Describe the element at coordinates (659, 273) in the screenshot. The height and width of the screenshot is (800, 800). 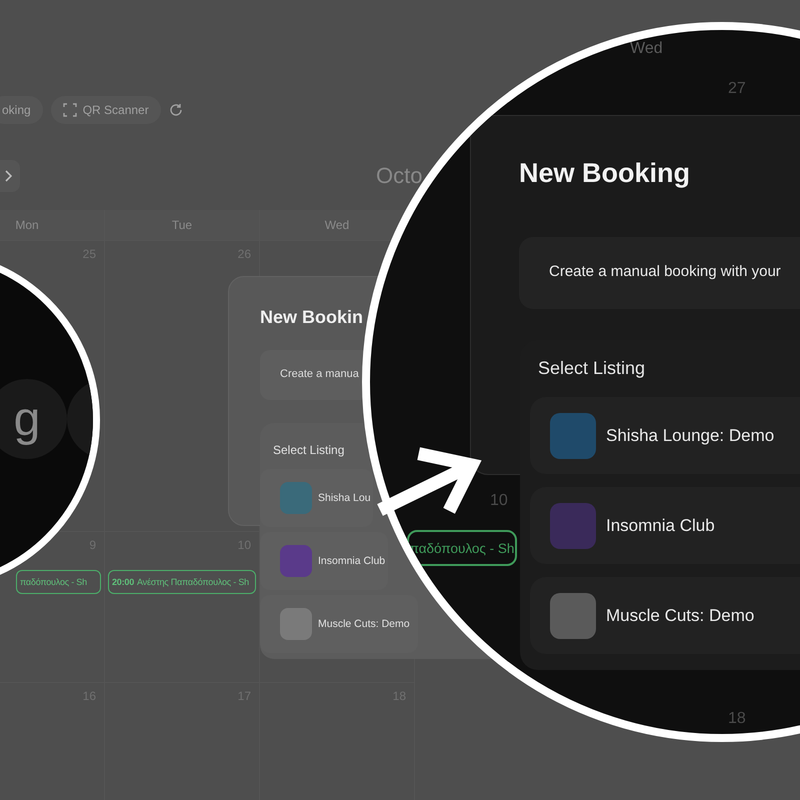
I see `info-text: Create a manual booking with your` at that location.